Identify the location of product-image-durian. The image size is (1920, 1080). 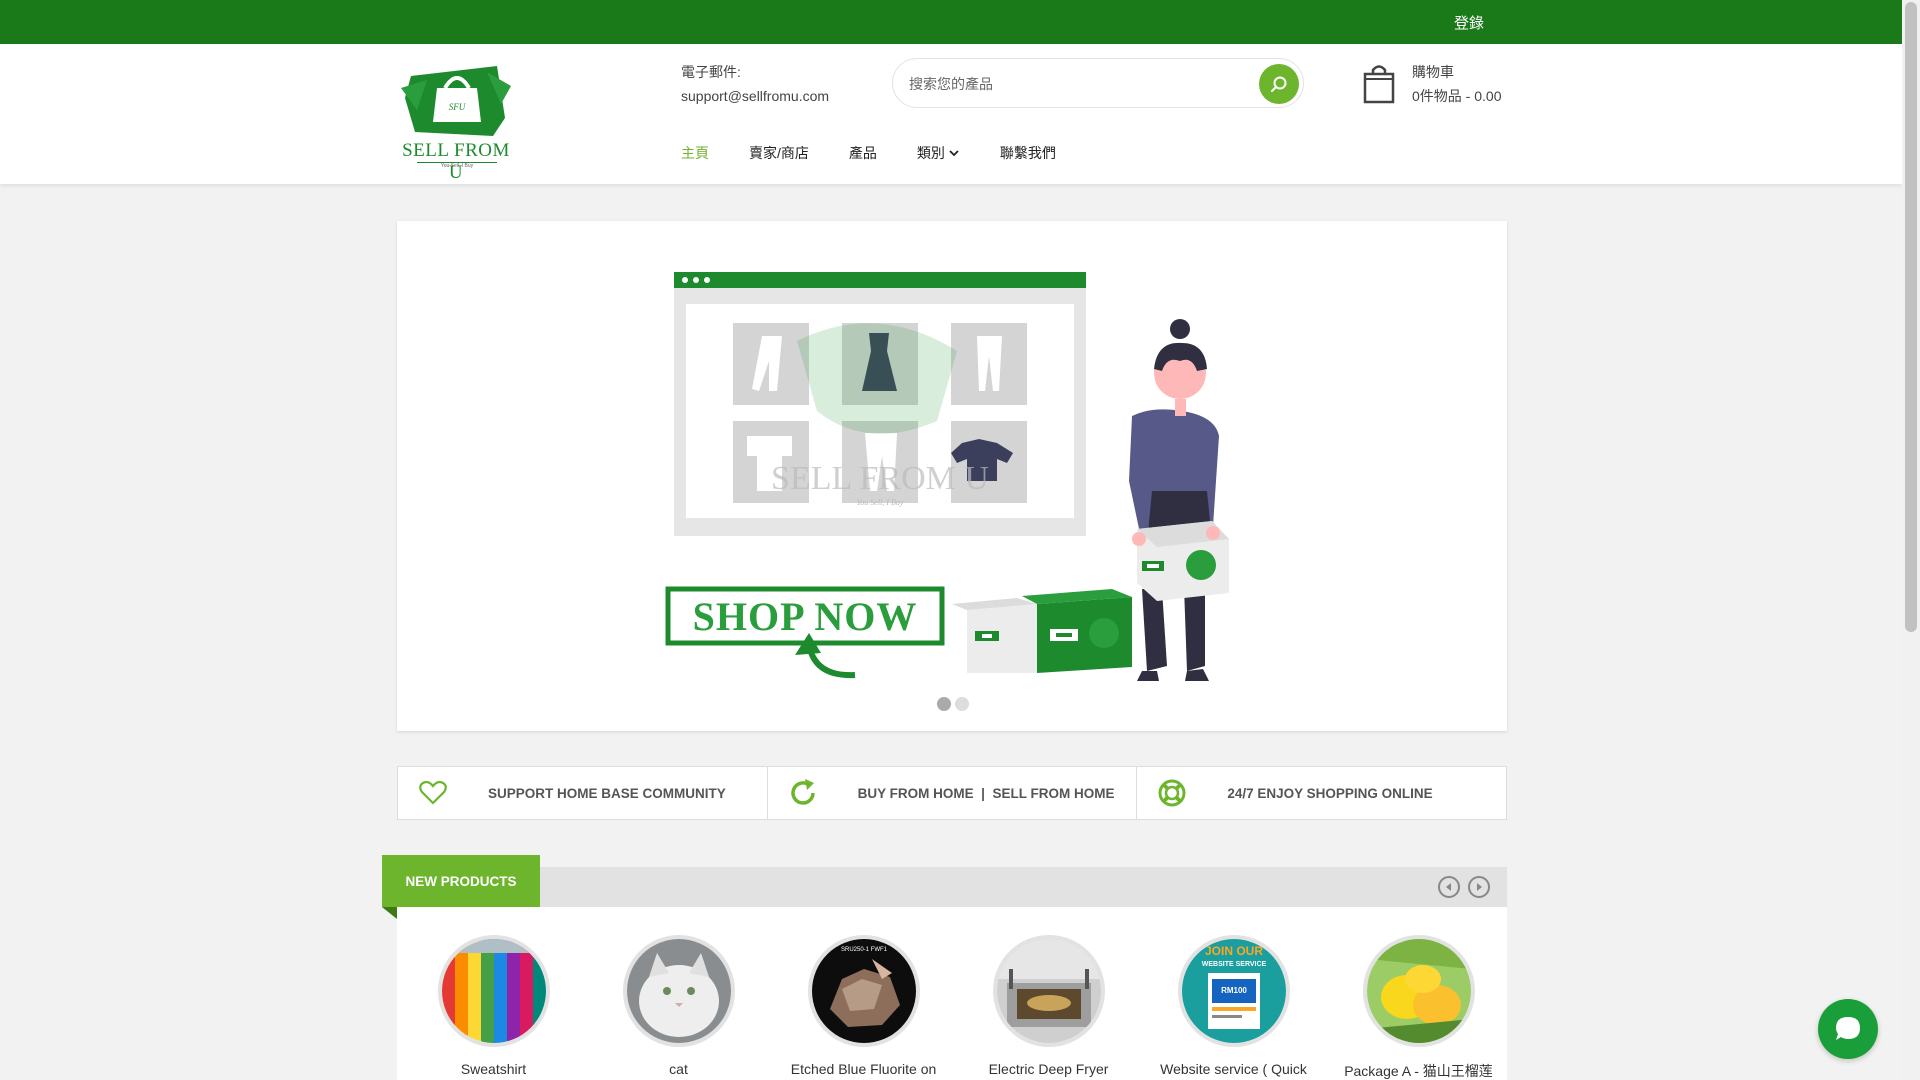
(1418, 991).